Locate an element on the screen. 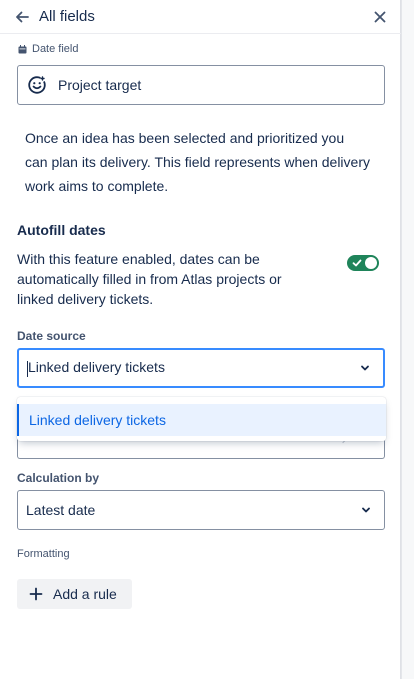  back-button is located at coordinates (22, 17).